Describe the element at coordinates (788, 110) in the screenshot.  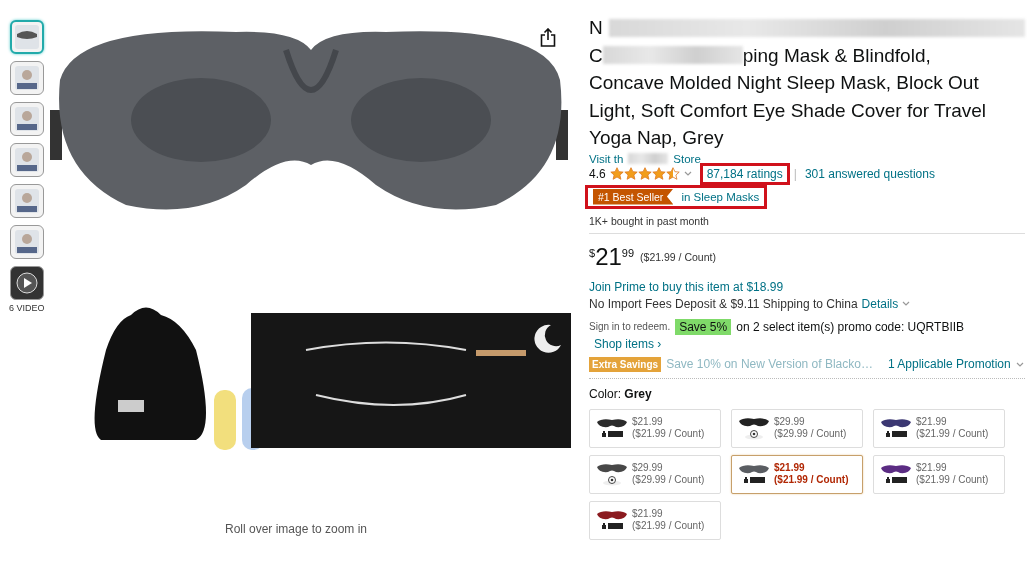
I see `title-text: Light, Soft Comfort Eye Shade Cover for Travel` at that location.